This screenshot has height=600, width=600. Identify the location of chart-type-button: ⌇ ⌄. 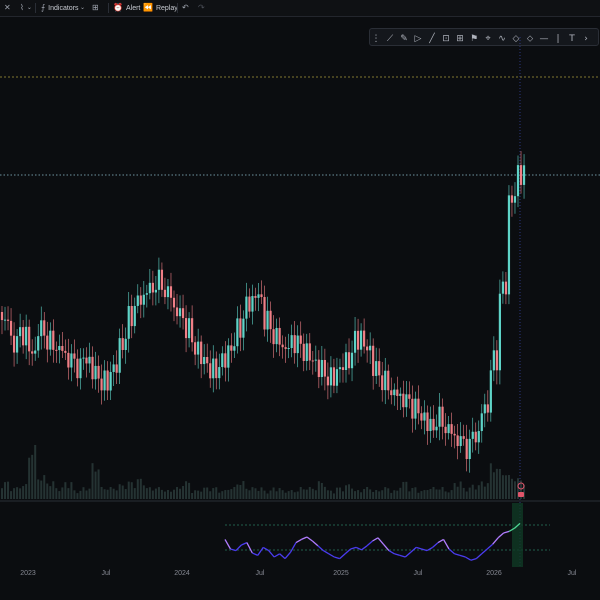
(26, 8).